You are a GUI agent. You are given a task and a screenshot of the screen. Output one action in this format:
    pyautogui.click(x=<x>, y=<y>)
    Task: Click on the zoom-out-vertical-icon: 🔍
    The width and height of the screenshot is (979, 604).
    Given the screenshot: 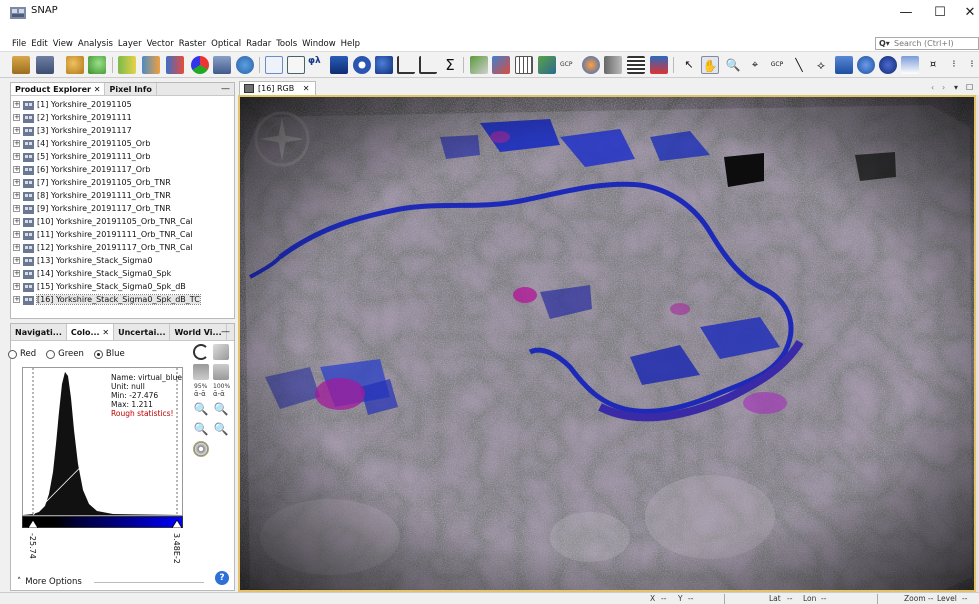 What is the action you would take?
    pyautogui.click(x=221, y=409)
    